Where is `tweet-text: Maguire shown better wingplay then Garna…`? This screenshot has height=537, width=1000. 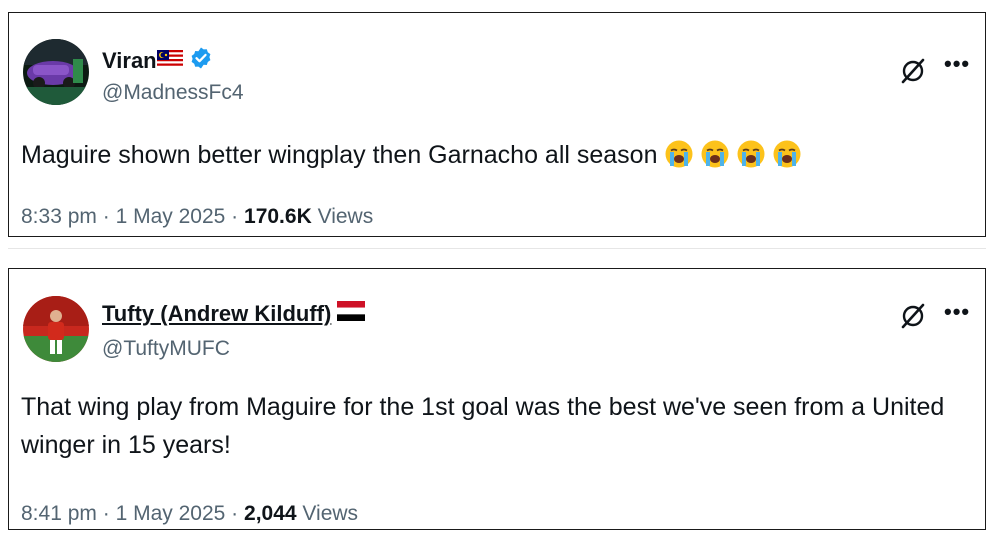 tweet-text: Maguire shown better wingplay then Garna… is located at coordinates (488, 155).